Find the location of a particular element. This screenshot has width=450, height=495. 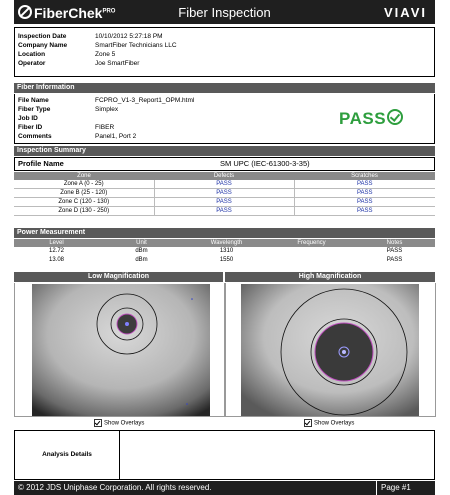

analysis-details-box: Analysis Details is located at coordinates (224, 455).